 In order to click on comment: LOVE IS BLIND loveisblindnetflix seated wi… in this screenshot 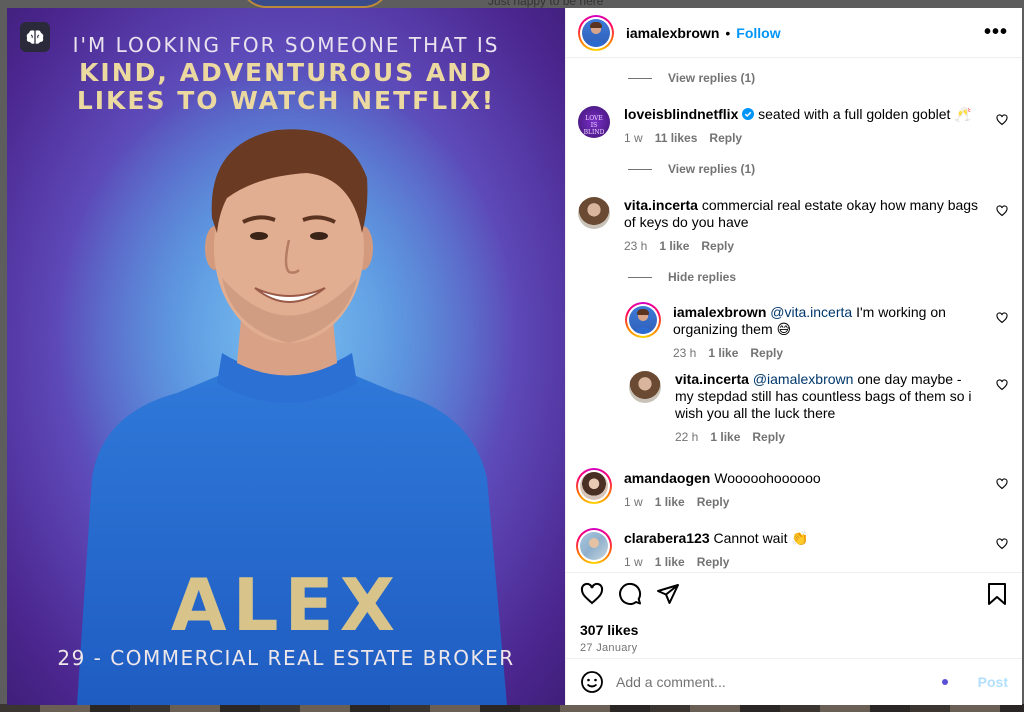, I will do `click(793, 126)`.